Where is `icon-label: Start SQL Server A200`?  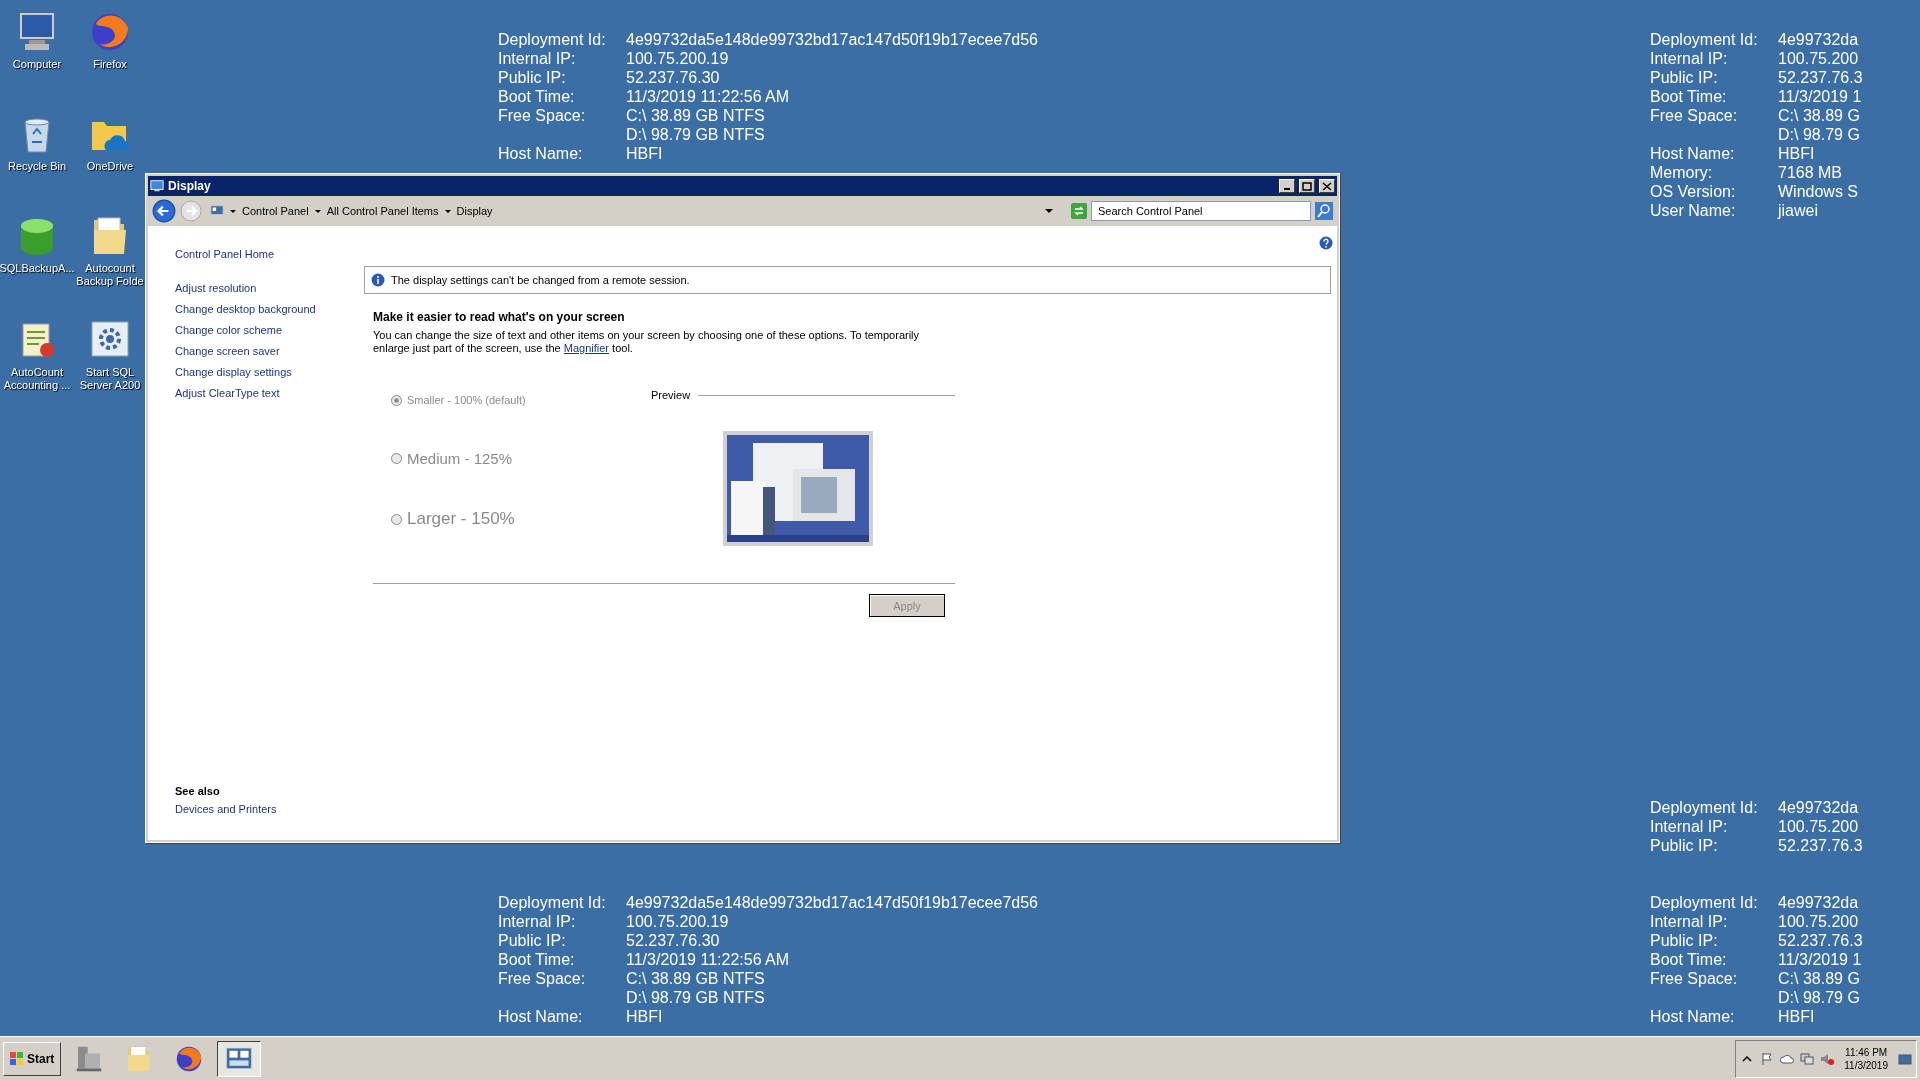 icon-label: Start SQL Server A200 is located at coordinates (110, 379).